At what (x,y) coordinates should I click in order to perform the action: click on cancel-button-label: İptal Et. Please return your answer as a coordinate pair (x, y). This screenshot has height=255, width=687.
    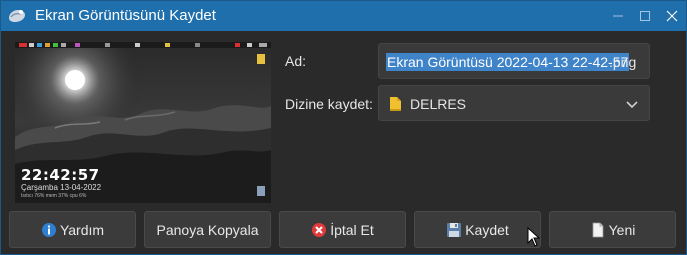
    Looking at the image, I should click on (352, 229).